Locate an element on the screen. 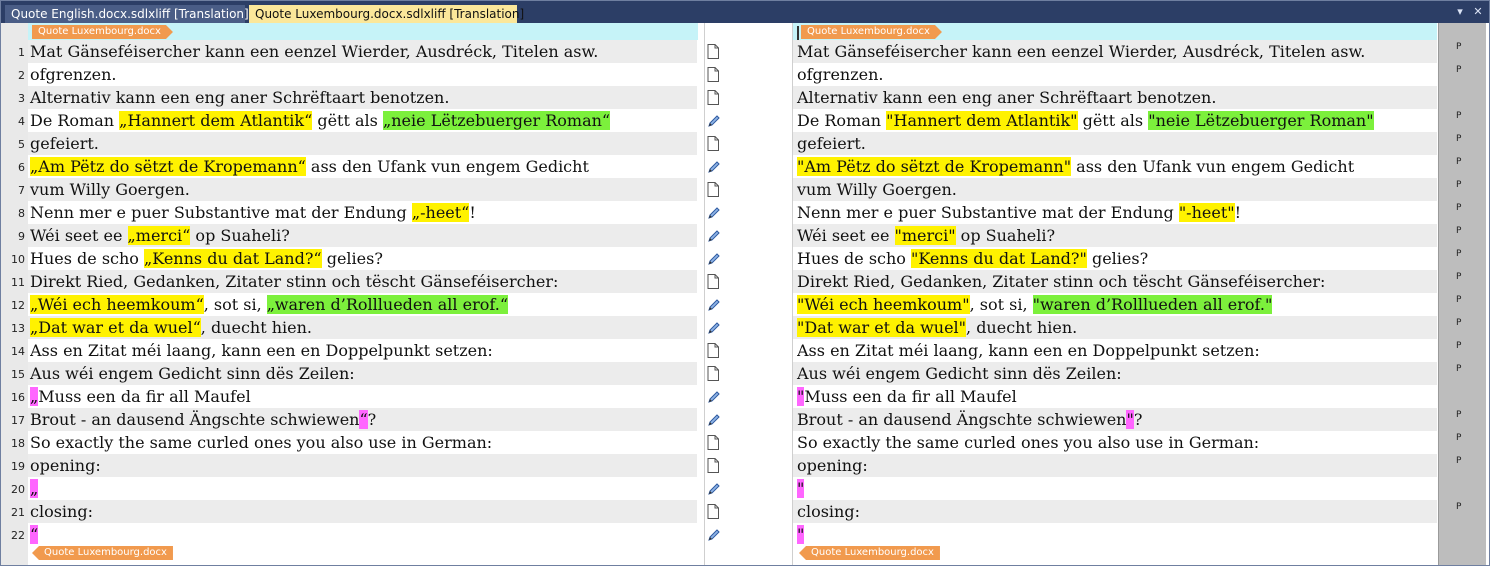 Image resolution: width=1490 pixels, height=566 pixels. tab-list-dropdown-icon: ▾ is located at coordinates (1460, 12).